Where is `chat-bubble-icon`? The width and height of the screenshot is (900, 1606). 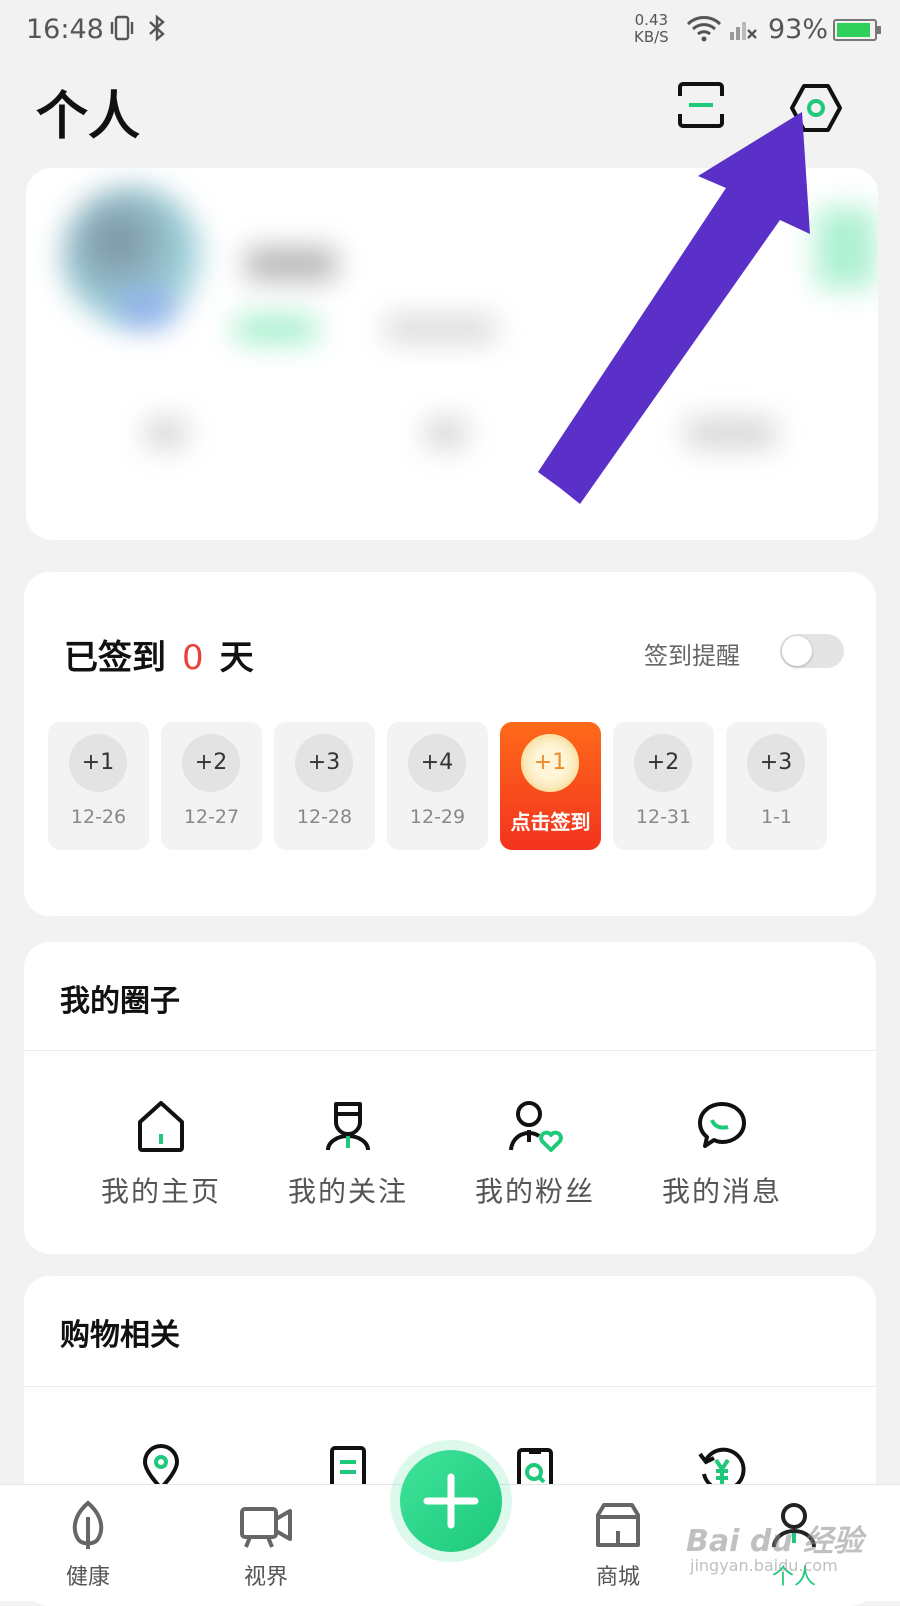
chat-bubble-icon is located at coordinates (722, 1125).